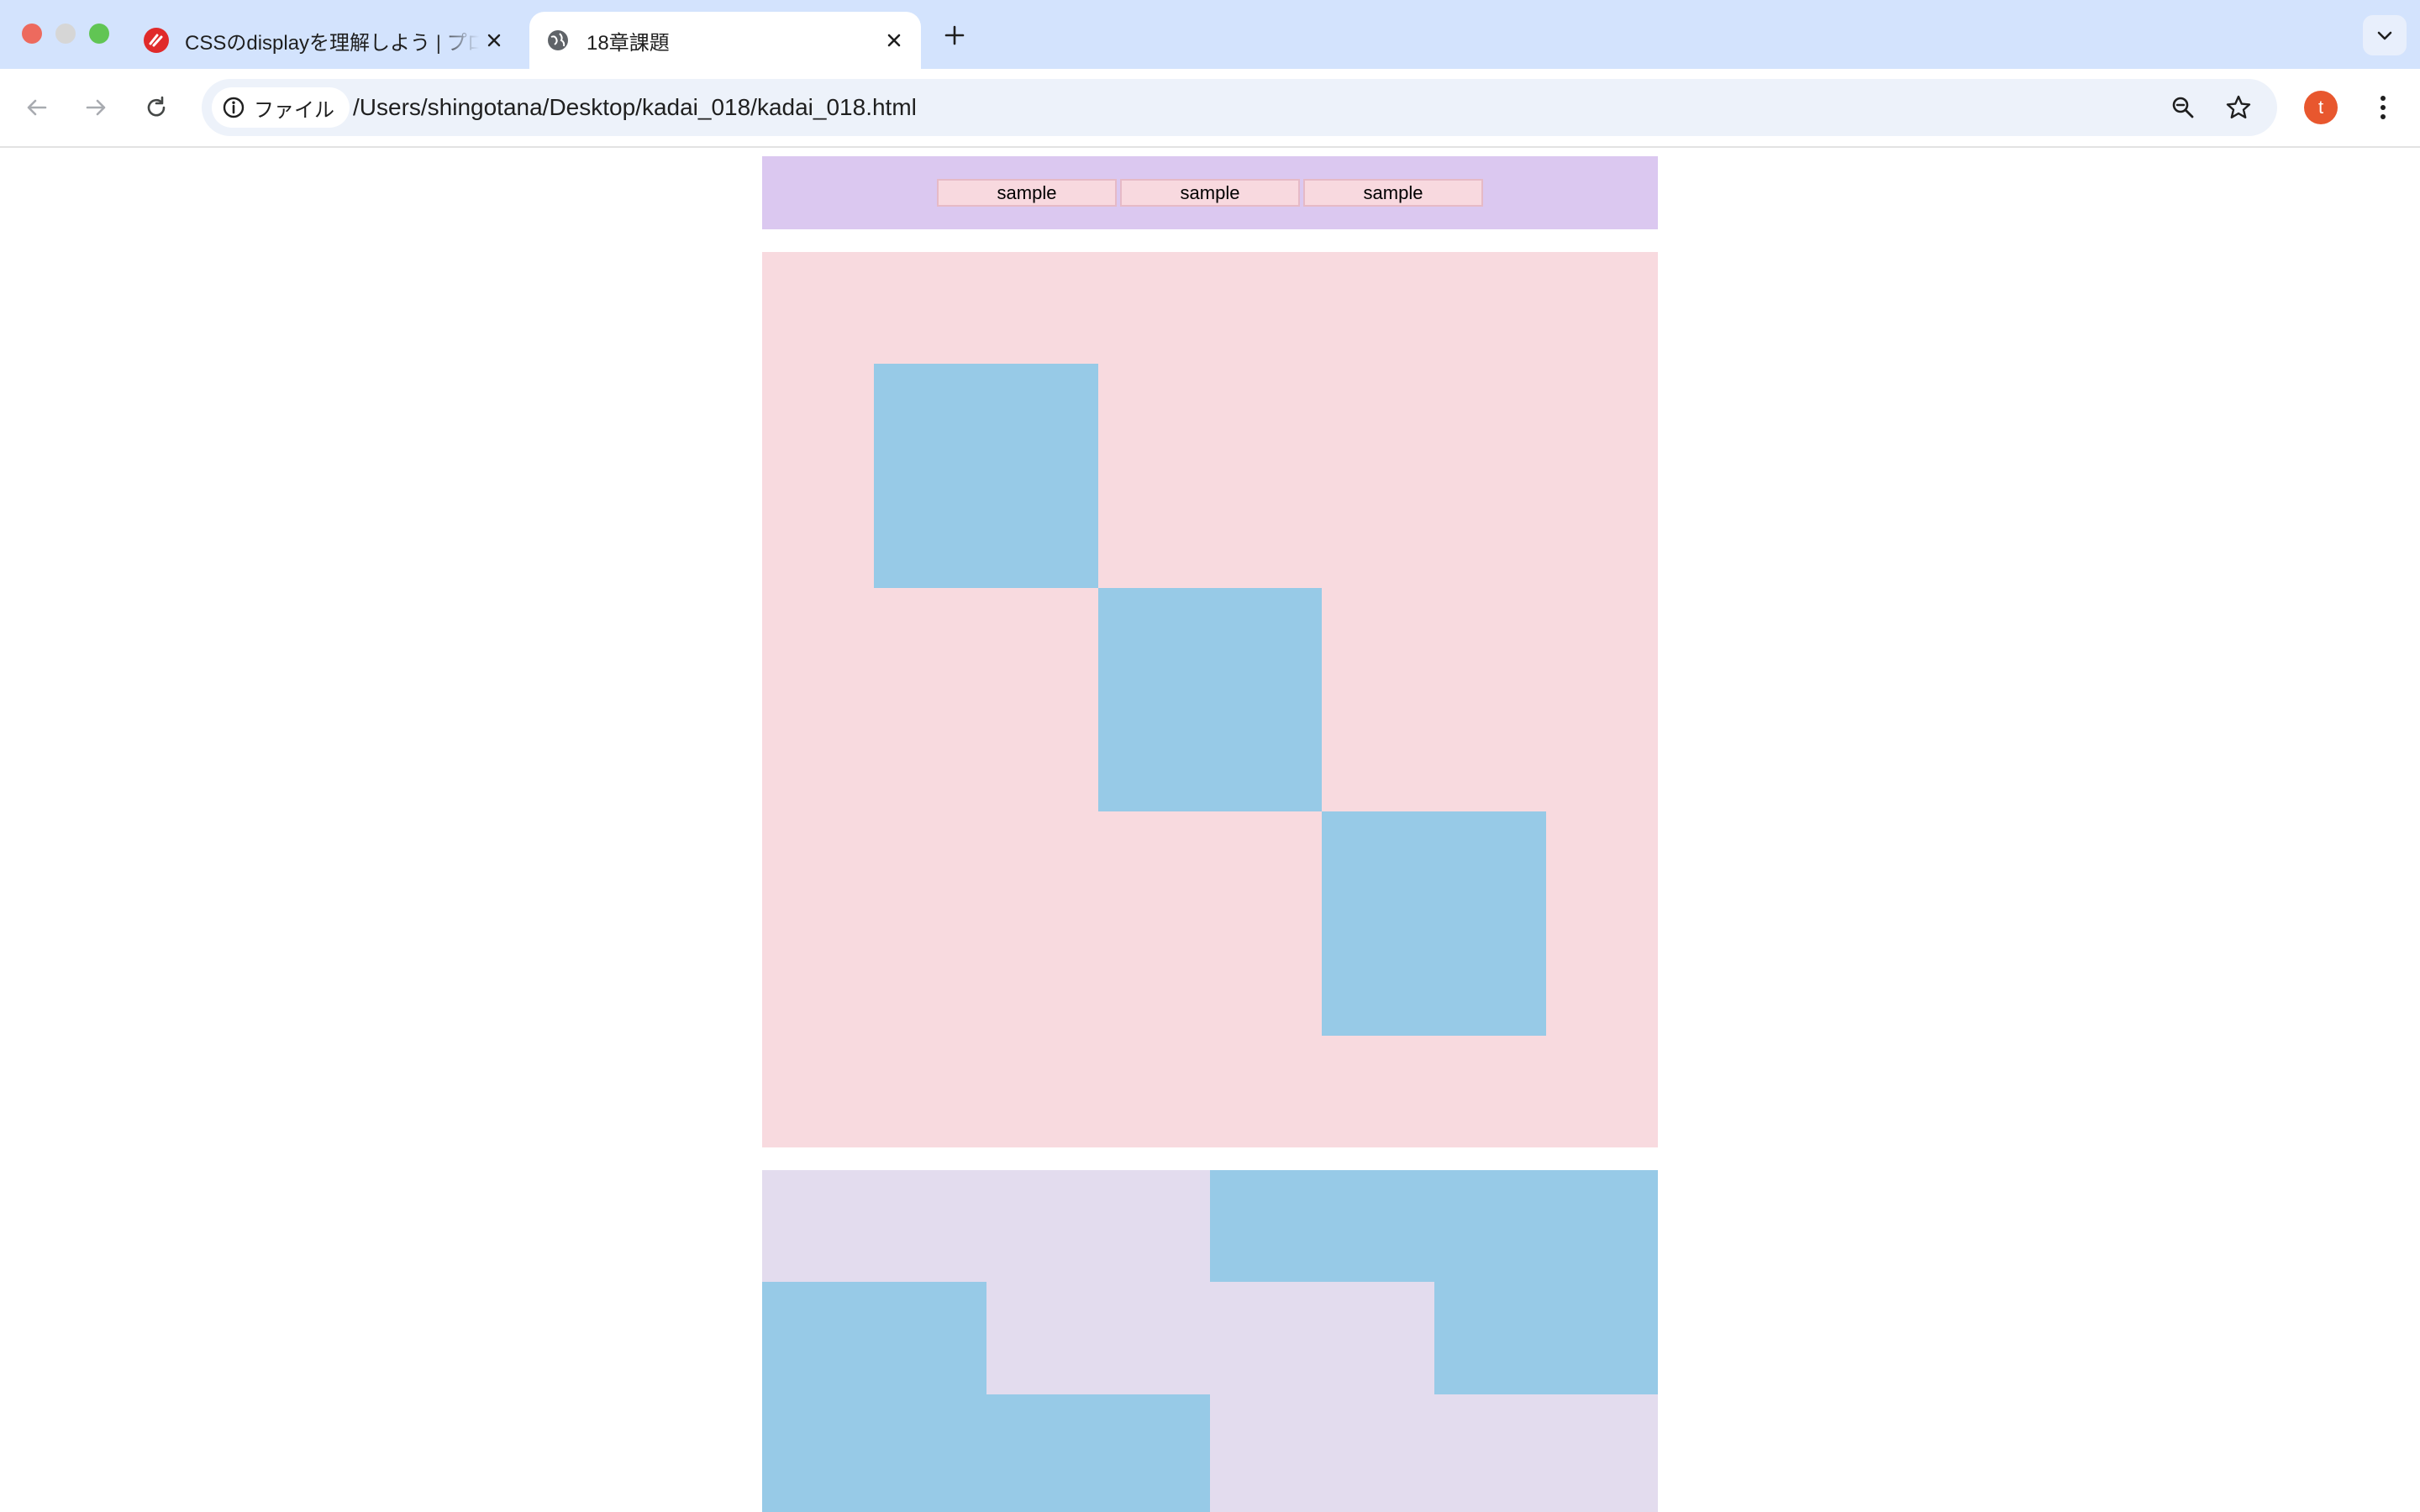 The image size is (2420, 1512). I want to click on more-vert-icon, so click(2384, 107).